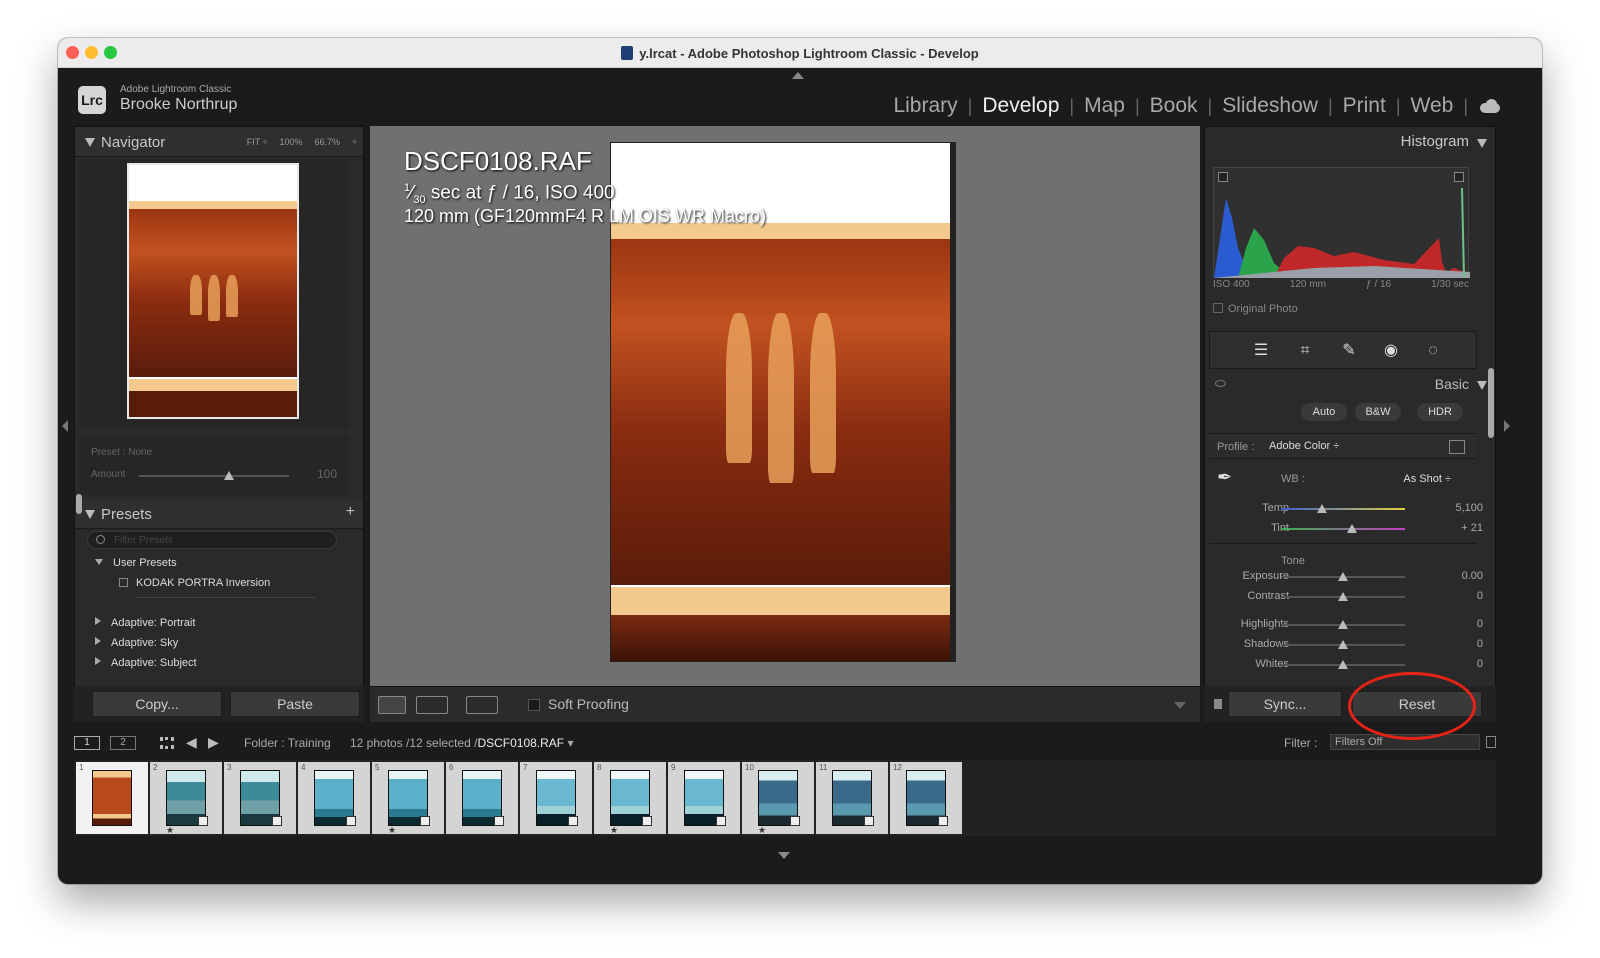 This screenshot has width=1600, height=958. I want to click on shadows-slider-knob, so click(1343, 644).